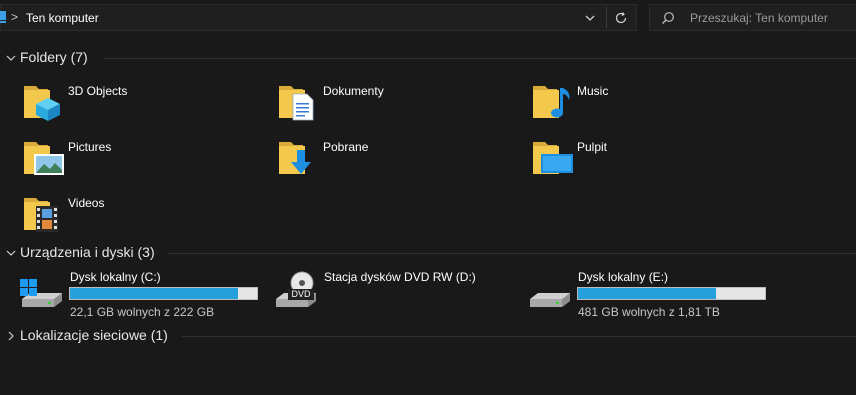 This screenshot has height=395, width=856. Describe the element at coordinates (41, 293) in the screenshot. I see `windows-drive-icon` at that location.